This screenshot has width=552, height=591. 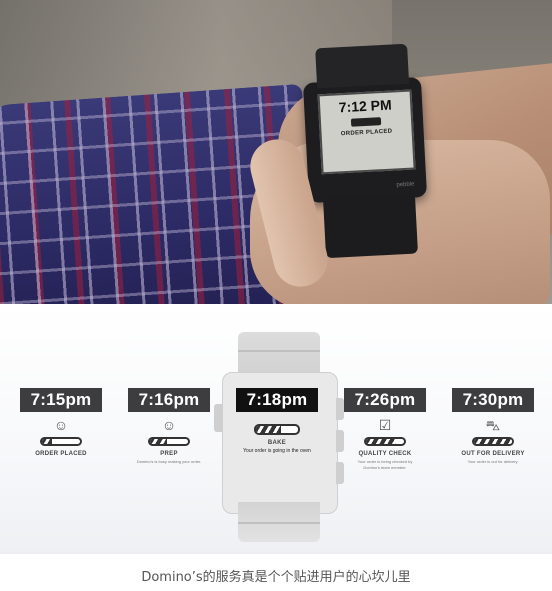 What do you see at coordinates (169, 461) in the screenshot?
I see `card-subtext: Domino's is busy making your order.` at bounding box center [169, 461].